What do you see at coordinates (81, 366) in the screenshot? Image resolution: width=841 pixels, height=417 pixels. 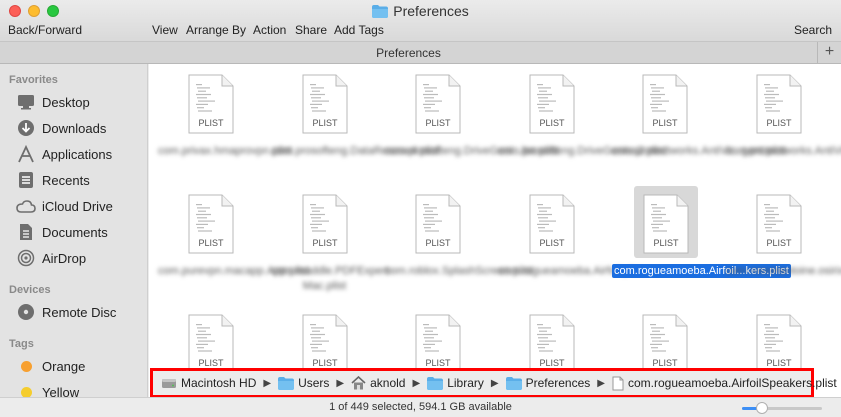 I see `sidebar-item-tag-orange: Orange` at bounding box center [81, 366].